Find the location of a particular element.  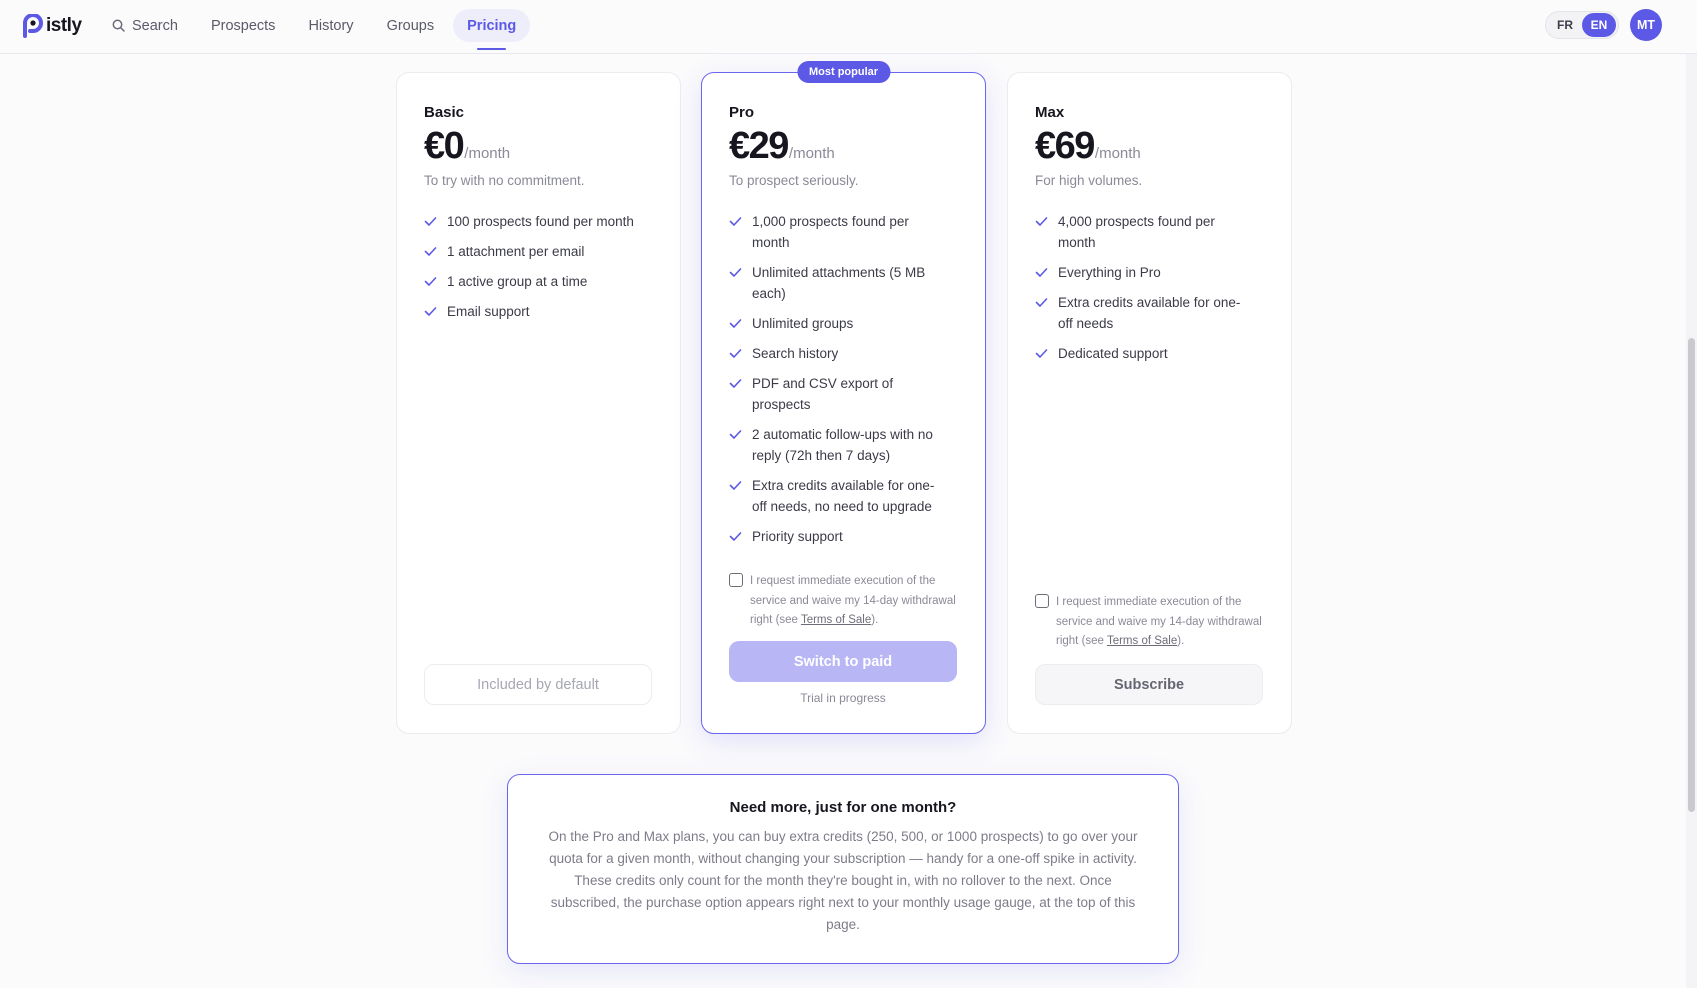

feature-item: 1,000 prospects found per month is located at coordinates (835, 232).